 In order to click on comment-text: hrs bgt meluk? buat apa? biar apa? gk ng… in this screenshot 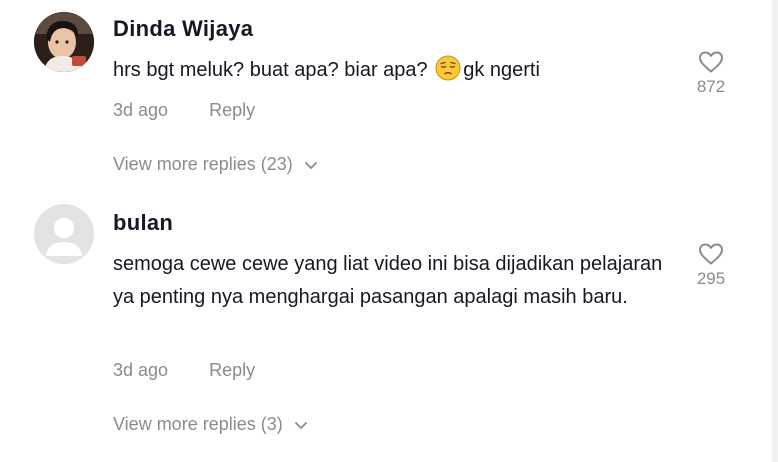, I will do `click(398, 70)`.